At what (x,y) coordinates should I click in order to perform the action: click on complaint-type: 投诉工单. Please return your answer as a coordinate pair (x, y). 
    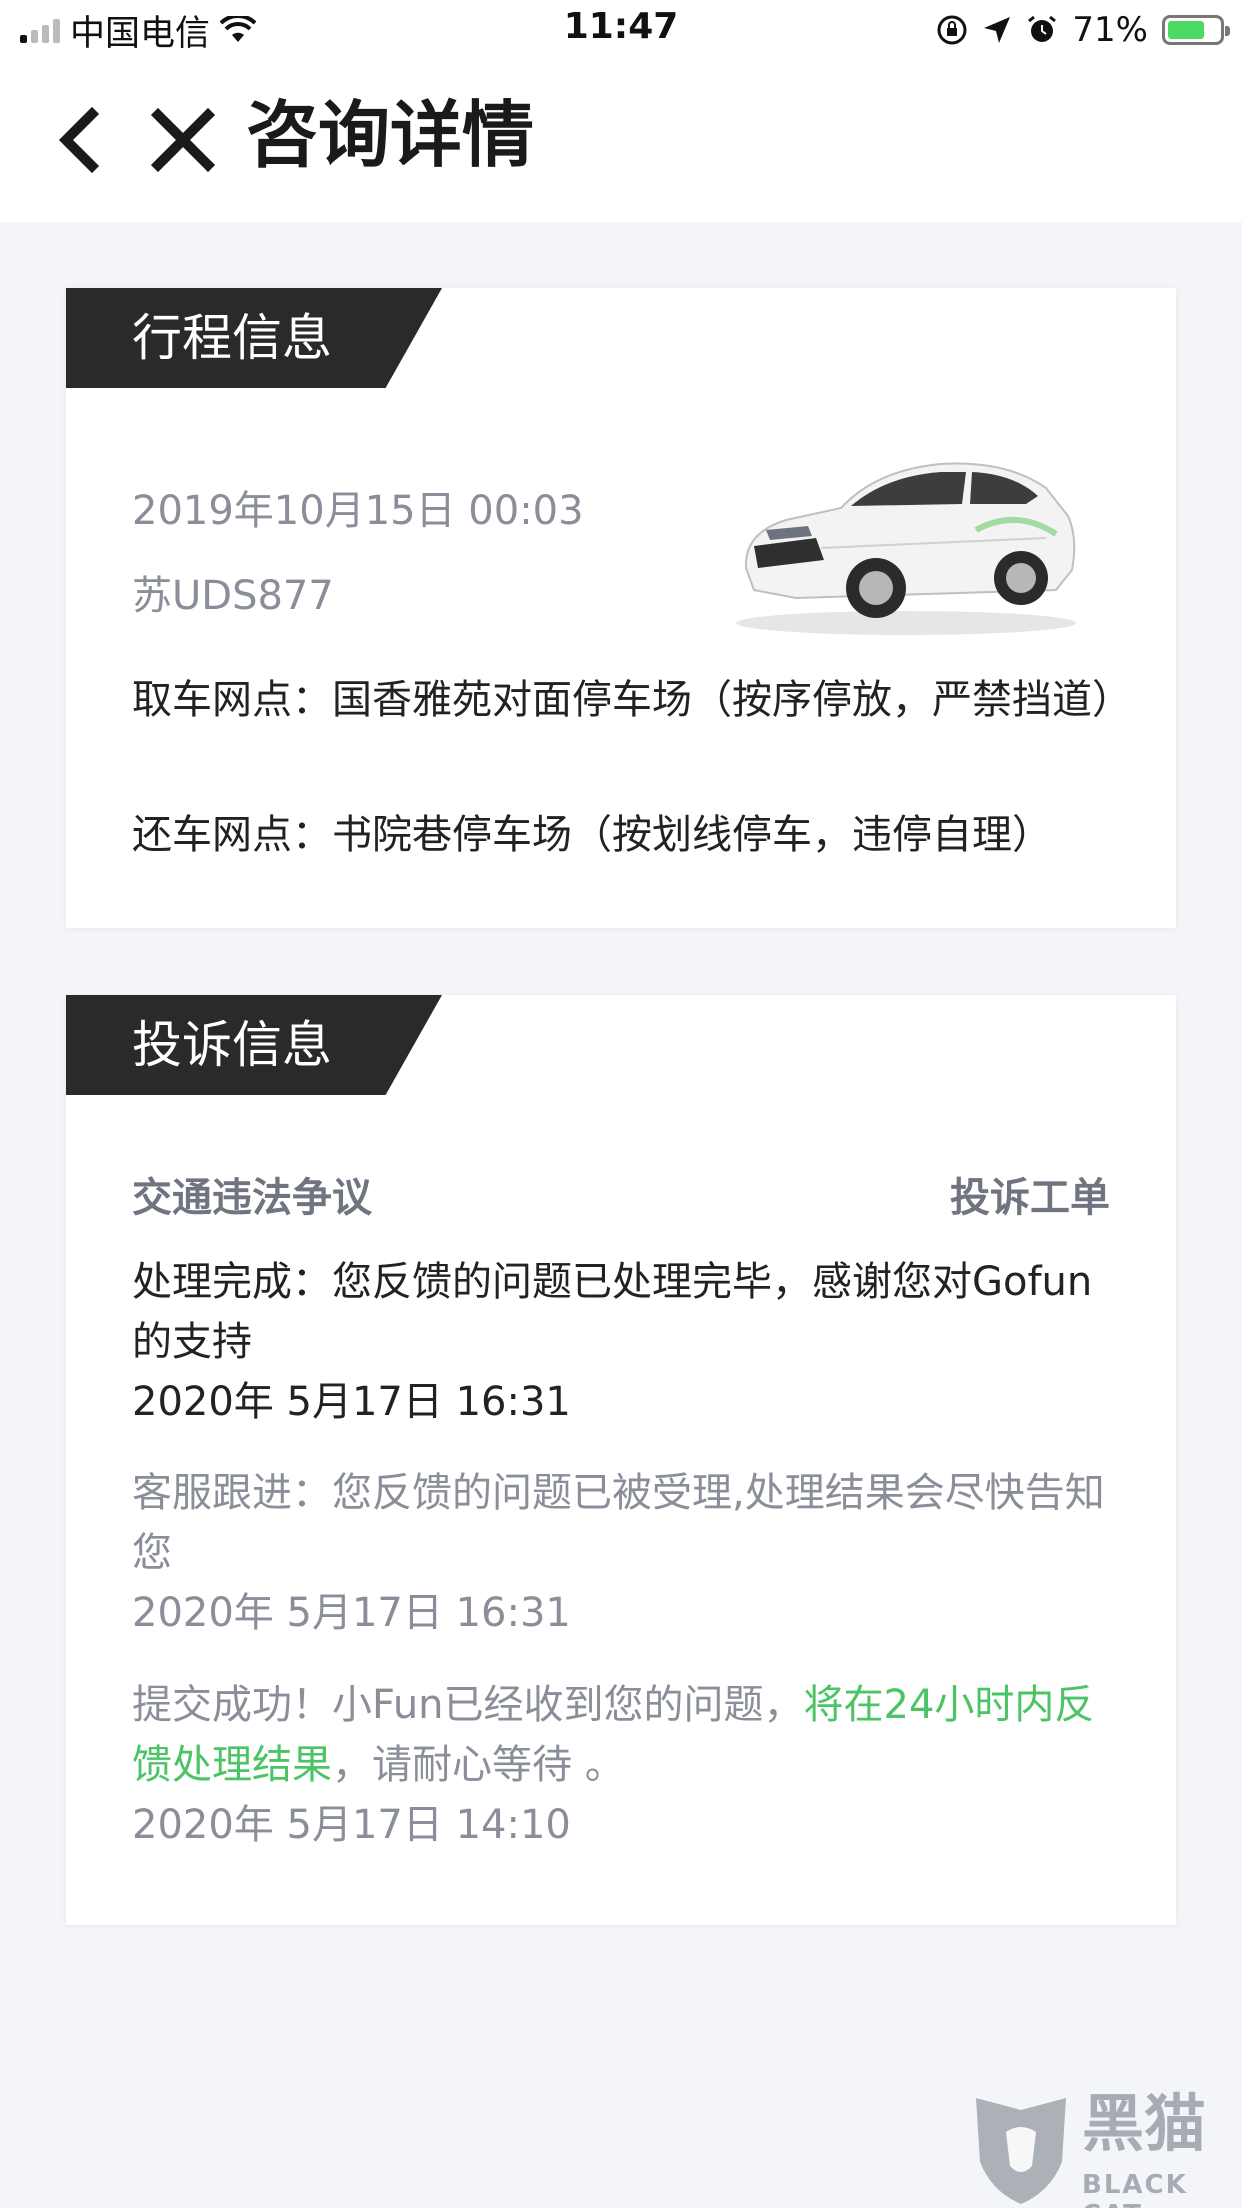
    Looking at the image, I should click on (1030, 1198).